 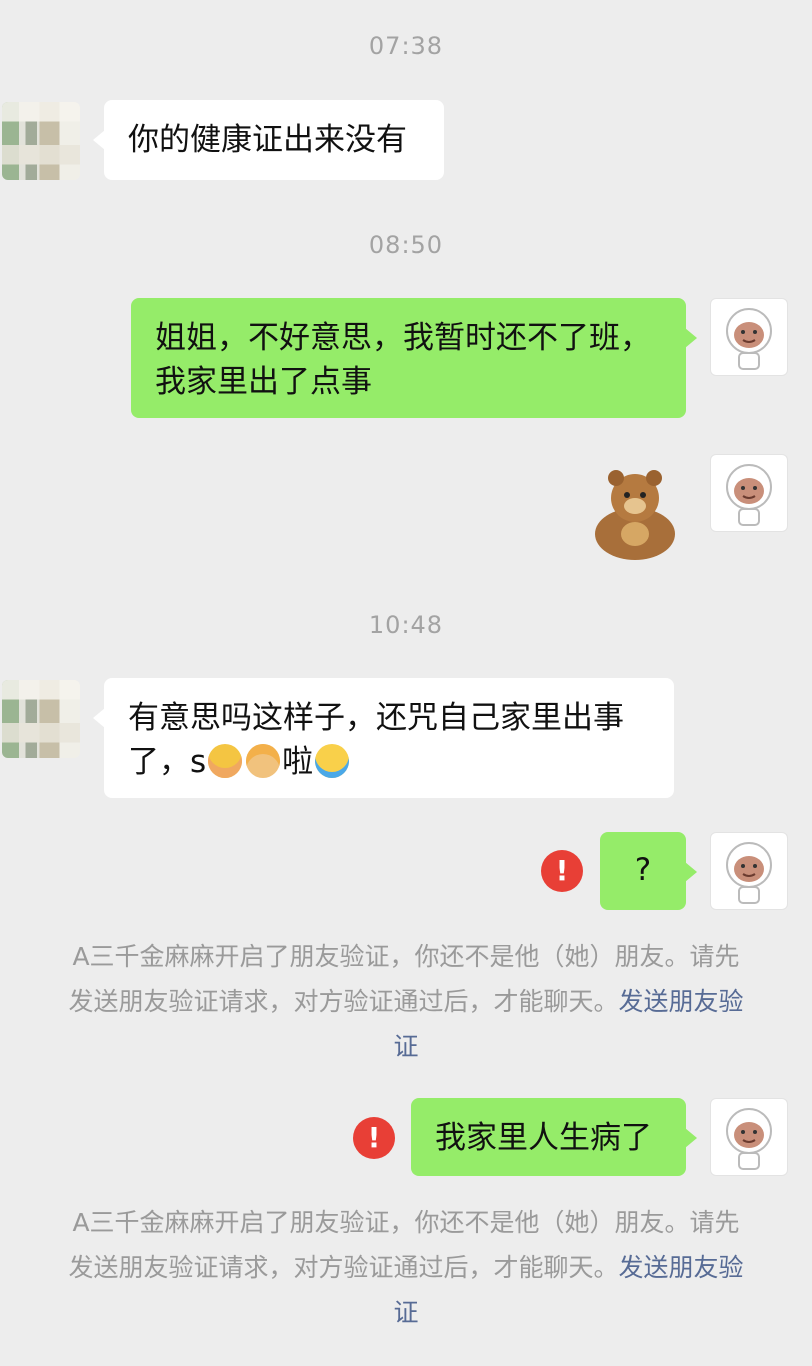 I want to click on message-text-line: 我家里出了点事, so click(x=263, y=382).